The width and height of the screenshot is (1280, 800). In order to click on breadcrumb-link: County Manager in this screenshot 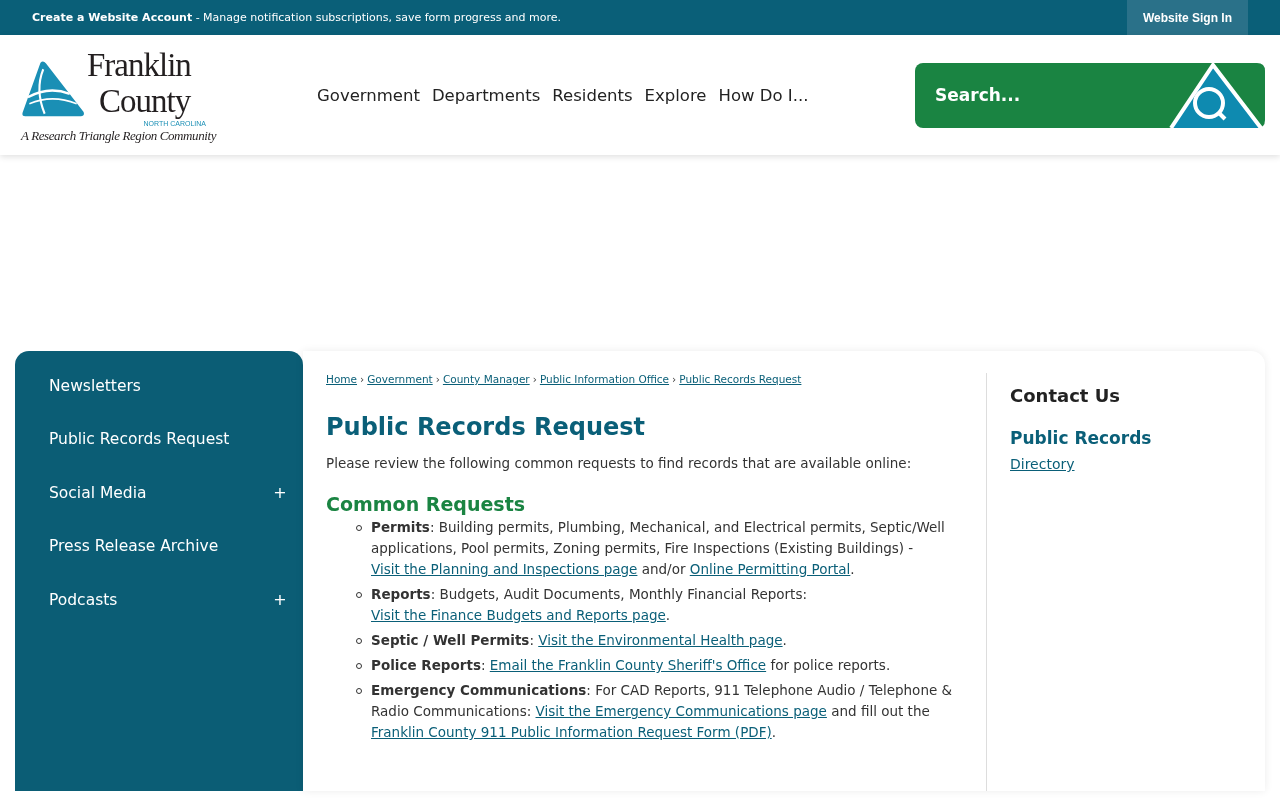, I will do `click(486, 379)`.